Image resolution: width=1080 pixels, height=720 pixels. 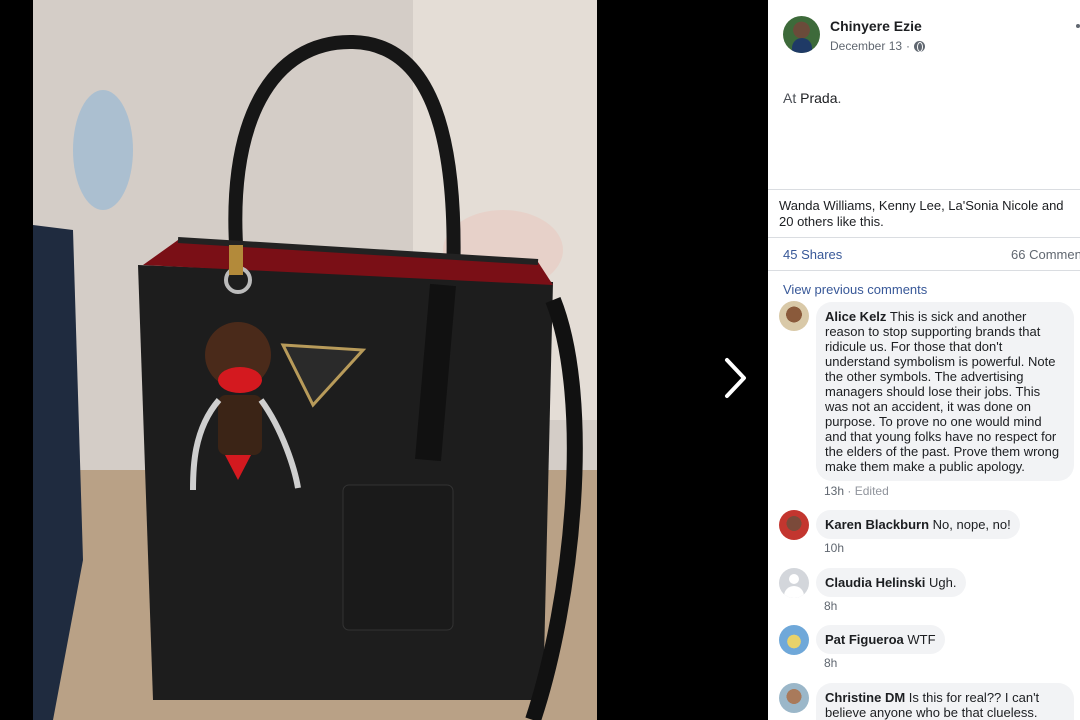 I want to click on next-photo-button, so click(x=736, y=378).